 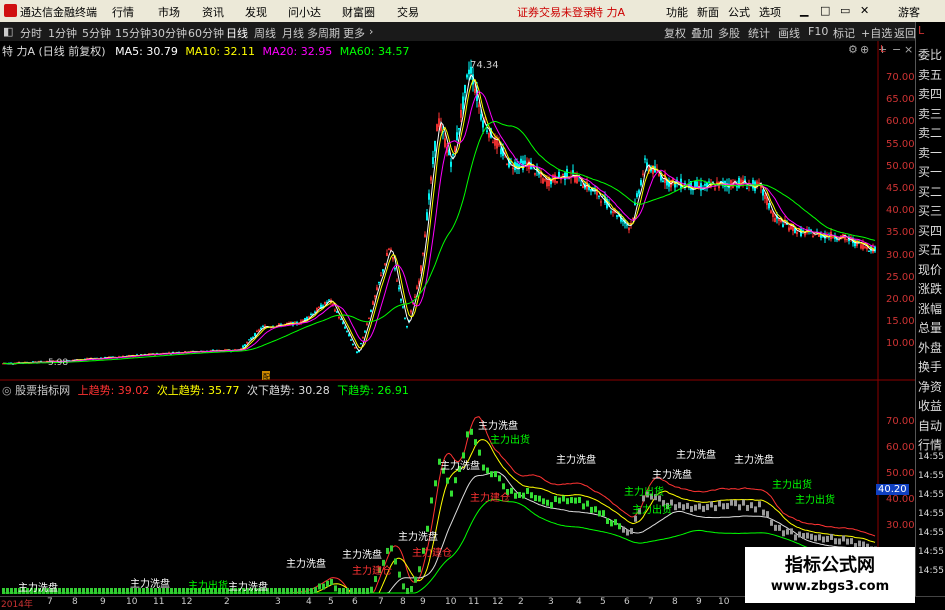 I want to click on menu-wenxiaoda: 问小达, so click(x=304, y=12).